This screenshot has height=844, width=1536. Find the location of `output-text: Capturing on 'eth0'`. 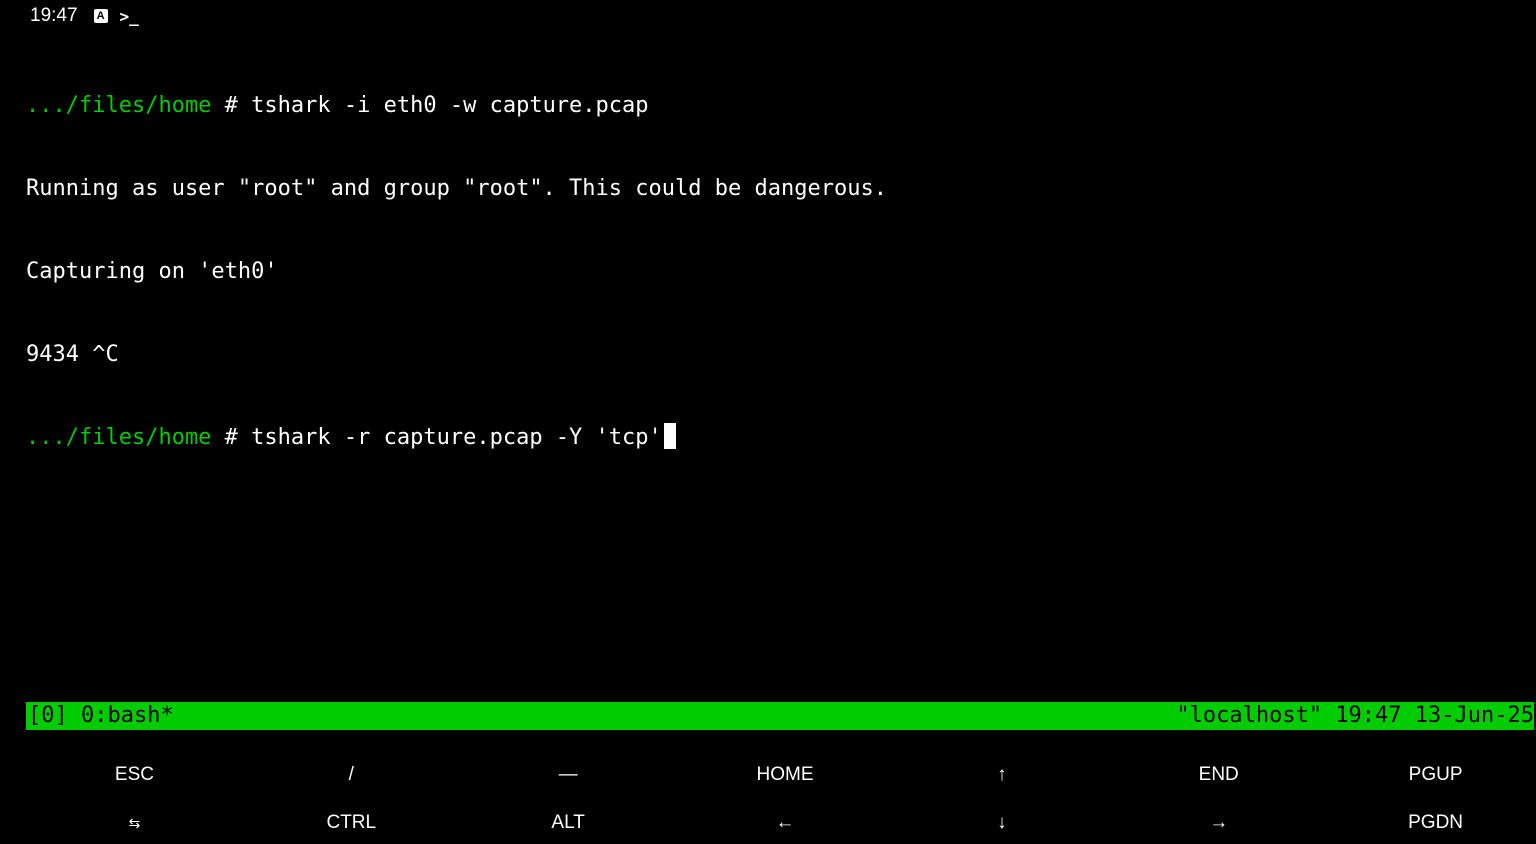

output-text: Capturing on 'eth0' is located at coordinates (152, 271).